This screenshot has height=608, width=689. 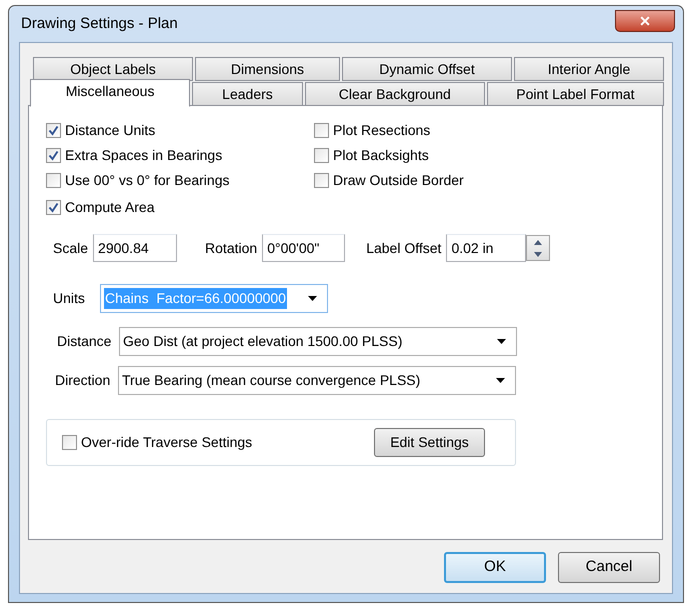 What do you see at coordinates (267, 69) in the screenshot?
I see `tab: Dimensions` at bounding box center [267, 69].